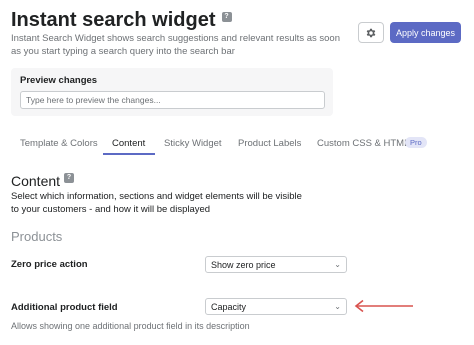 This screenshot has width=474, height=345. I want to click on tab-template-colors: Template & Colors, so click(59, 143).